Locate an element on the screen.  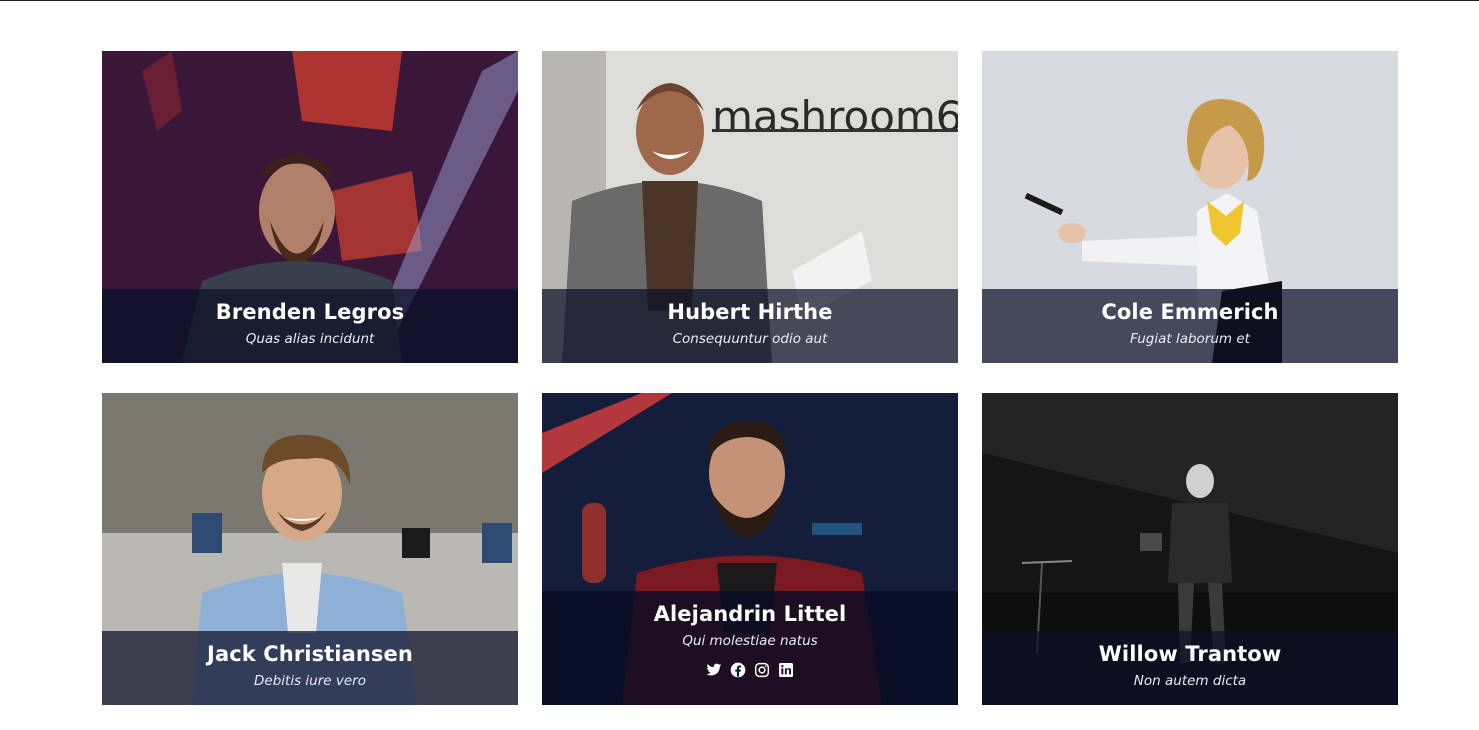
team-member-card: Cole Emmerich Fugiat laborum et is located at coordinates (1190, 207).